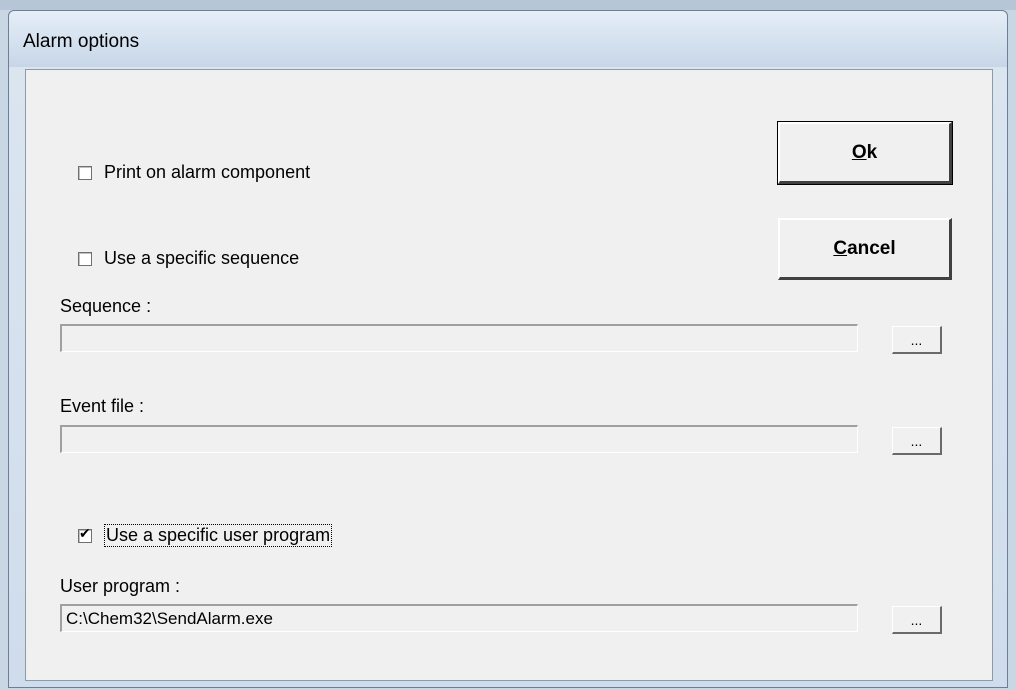  I want to click on ok-button: Ok, so click(865, 153).